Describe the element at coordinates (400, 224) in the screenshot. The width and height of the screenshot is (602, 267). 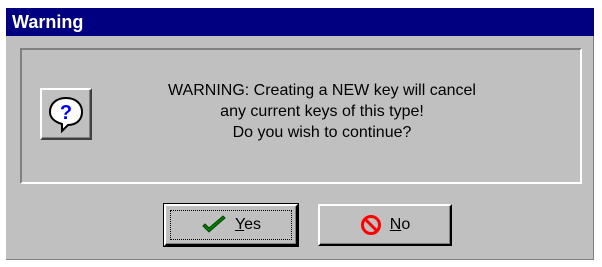
I see `no-button-label: No` at that location.